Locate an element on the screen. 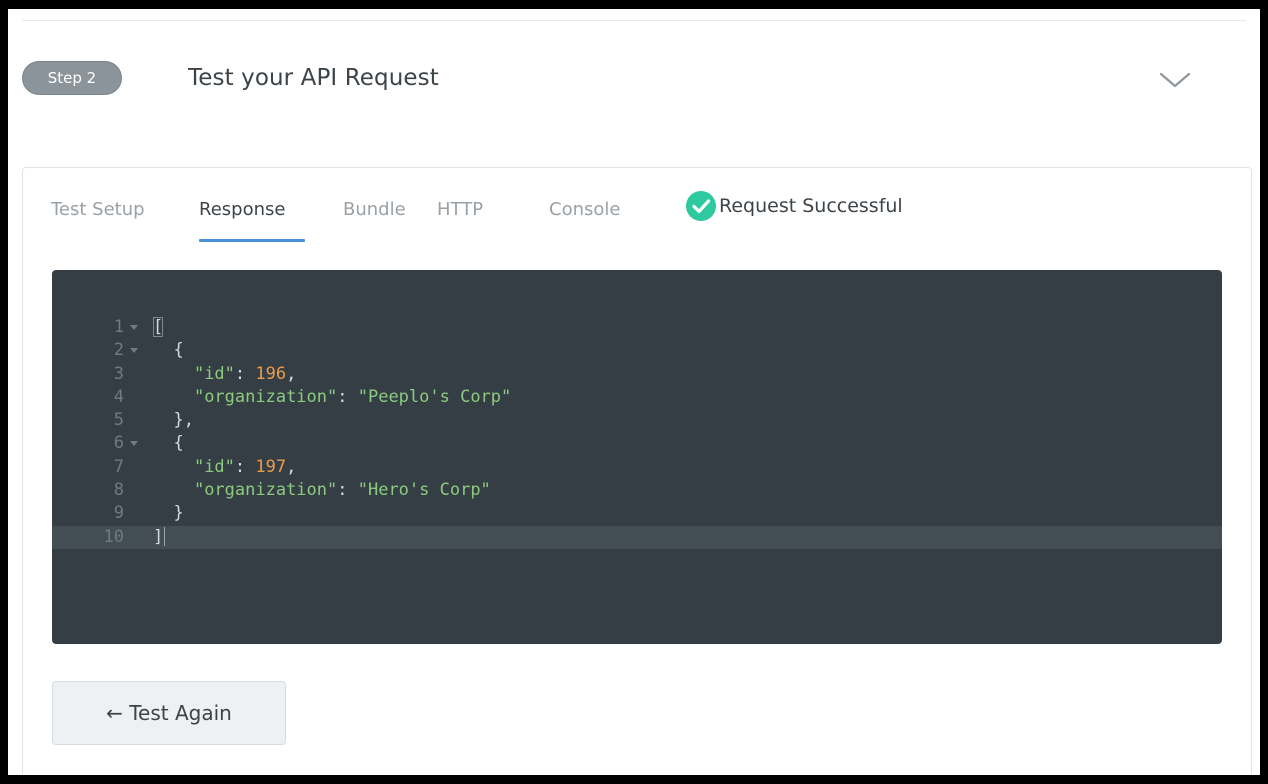 The image size is (1268, 784). top-divider is located at coordinates (634, 20).